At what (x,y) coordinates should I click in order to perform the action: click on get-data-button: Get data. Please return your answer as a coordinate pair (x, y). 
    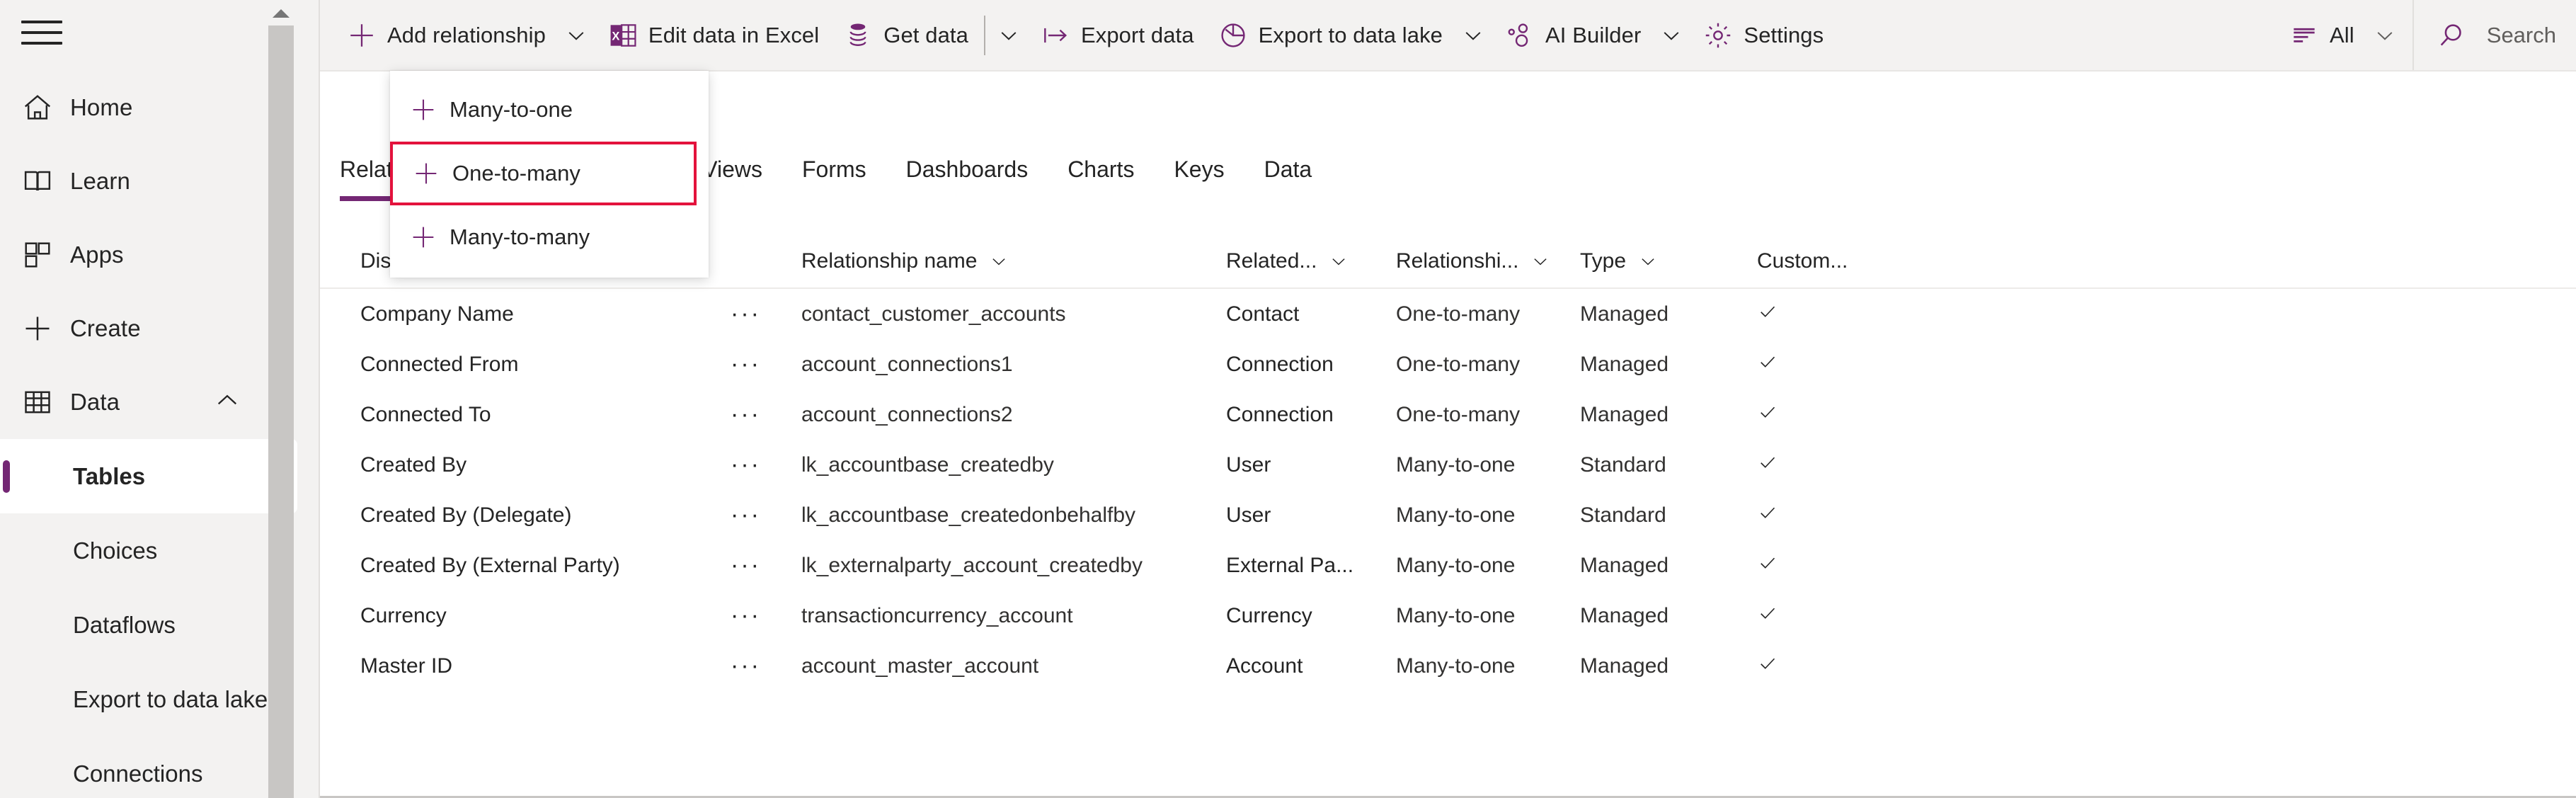
    Looking at the image, I should click on (905, 35).